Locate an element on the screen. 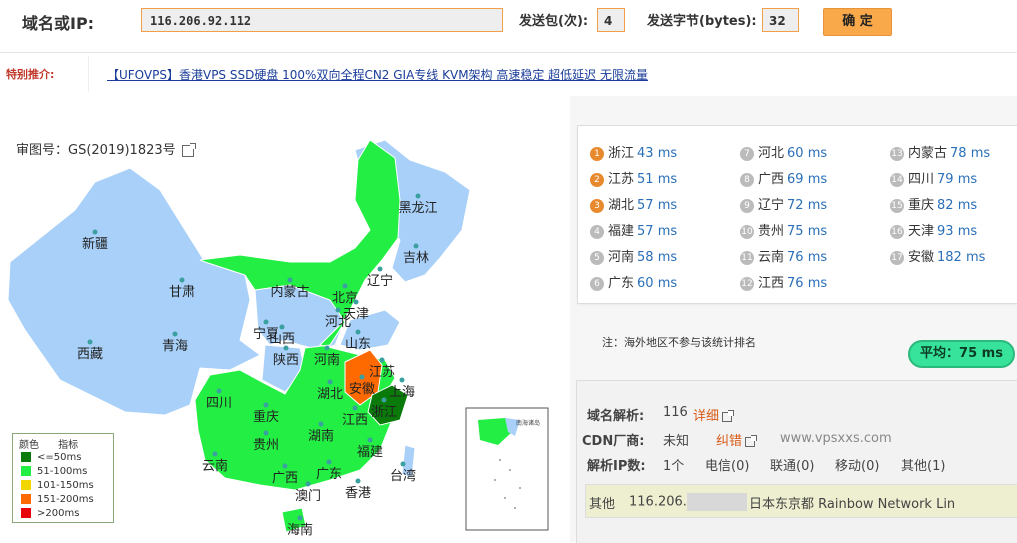 Image resolution: width=1017 pixels, height=543 pixels. province-label: 广东 is located at coordinates (329, 474).